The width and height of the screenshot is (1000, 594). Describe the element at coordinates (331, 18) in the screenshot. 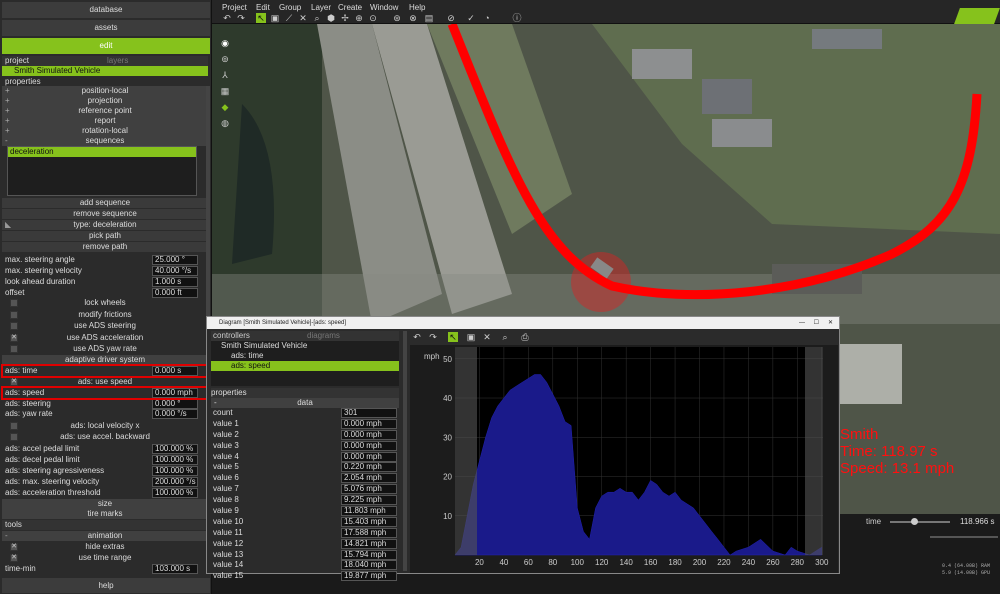

I see `shape-icon: ⬢` at that location.